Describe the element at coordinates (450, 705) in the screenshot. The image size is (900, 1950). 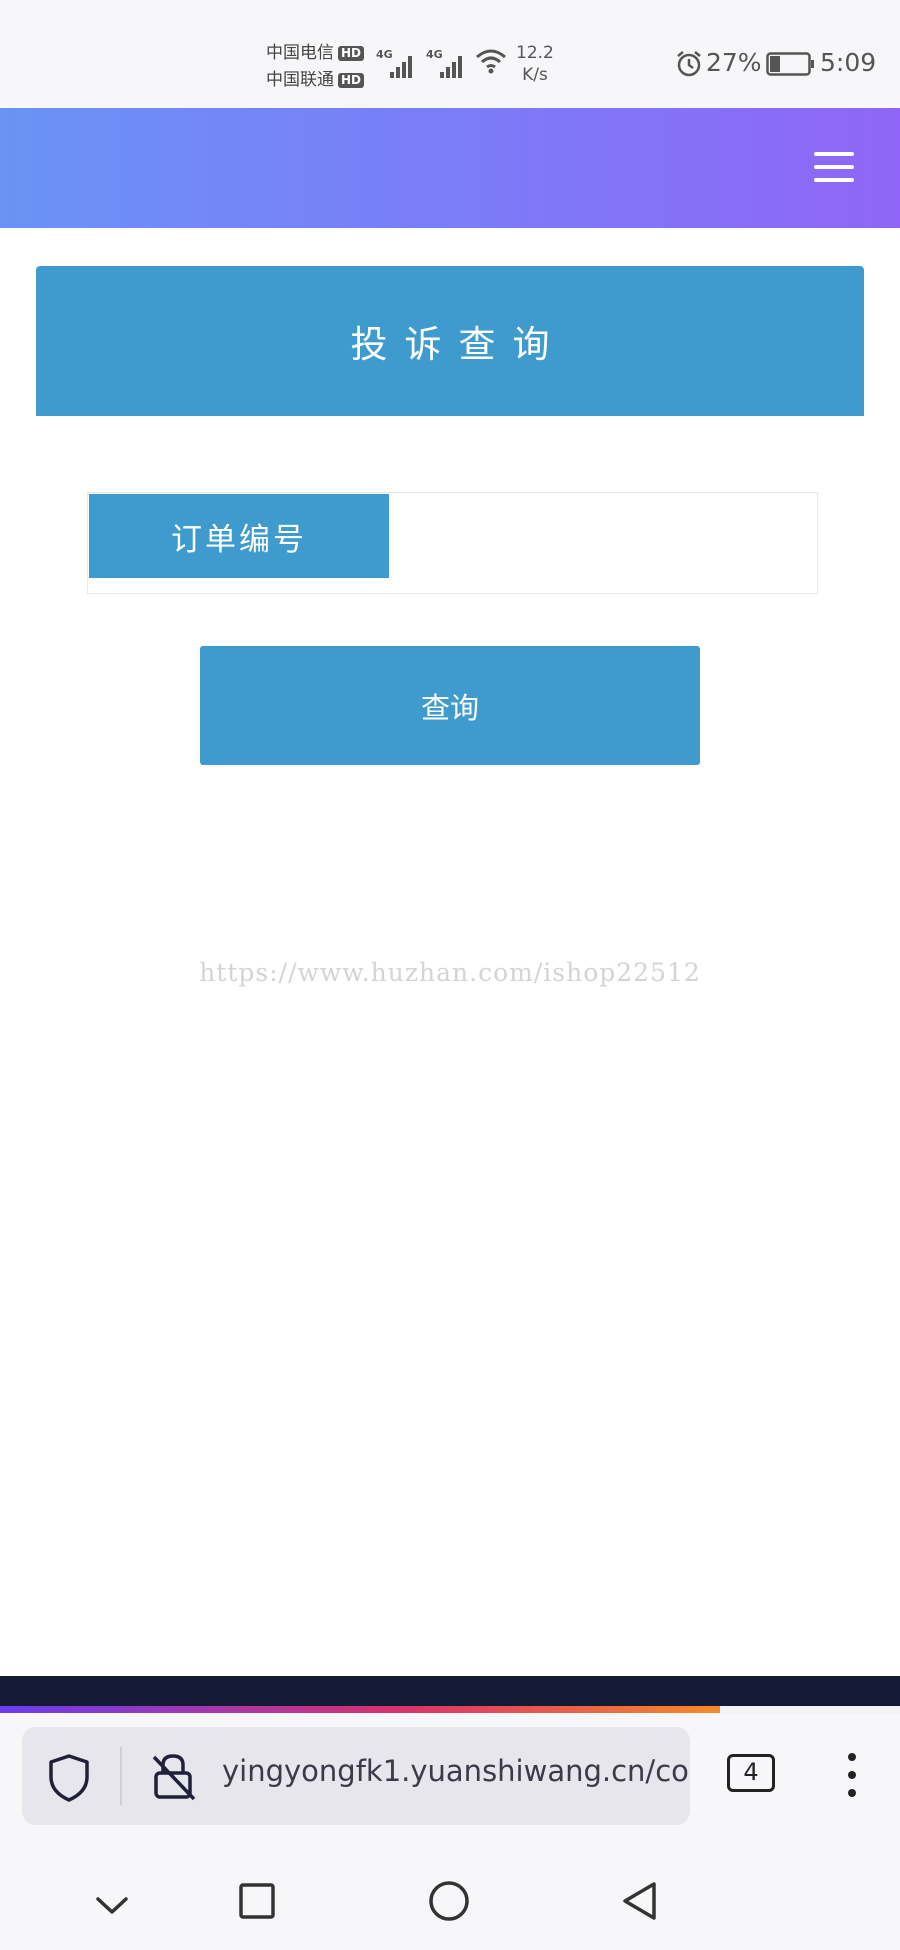
I see `query-button: 查询` at that location.